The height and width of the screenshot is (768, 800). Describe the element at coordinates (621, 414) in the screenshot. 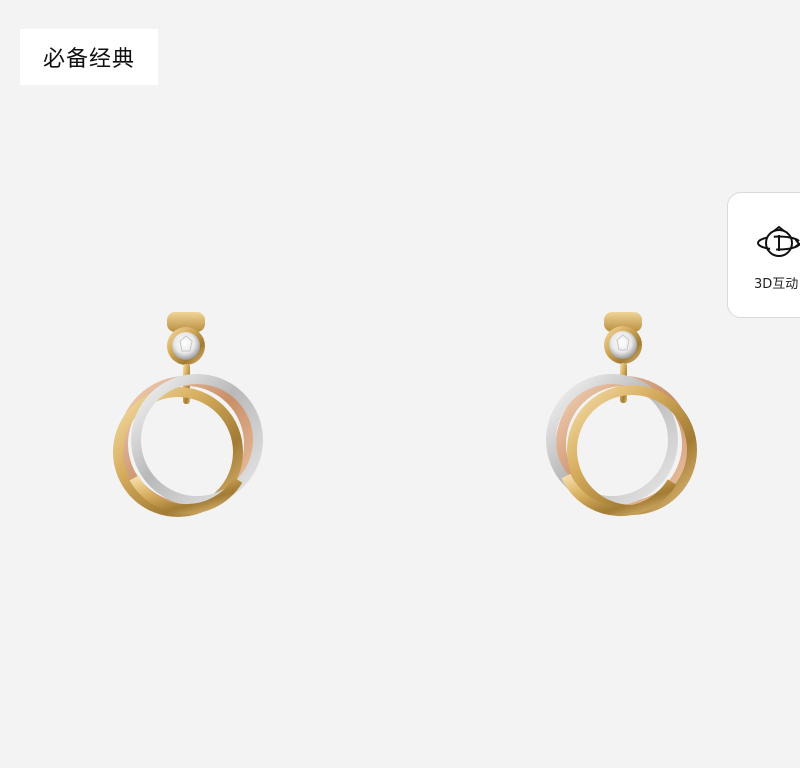

I see `right-earring` at that location.